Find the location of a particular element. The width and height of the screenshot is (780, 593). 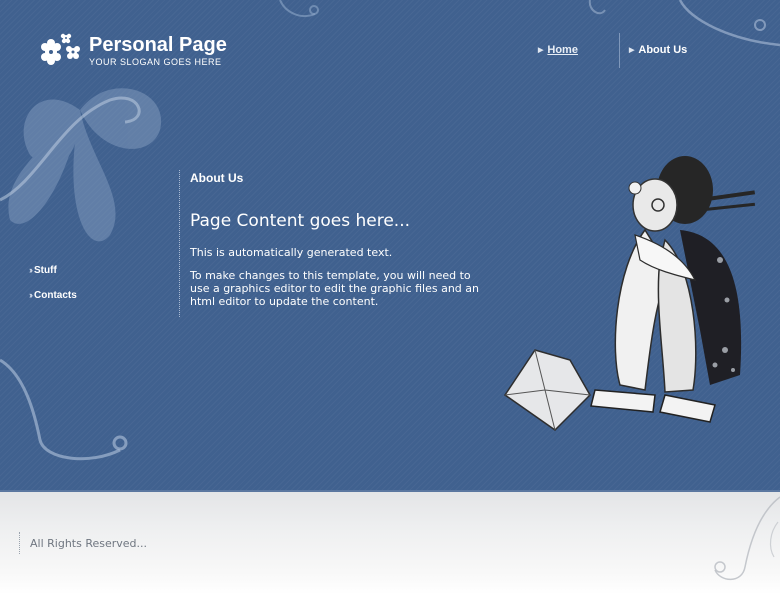

nav-about-label: About Us is located at coordinates (663, 50).